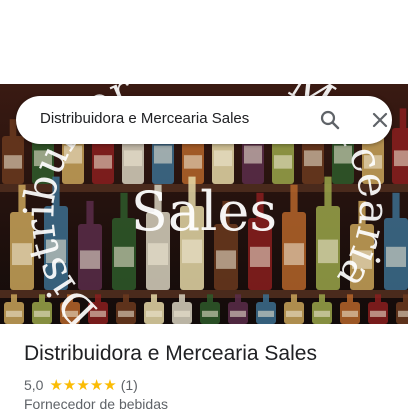 The image size is (408, 412). I want to click on search-bar: Distribuidora e Mercearia Sales, so click(204, 120).